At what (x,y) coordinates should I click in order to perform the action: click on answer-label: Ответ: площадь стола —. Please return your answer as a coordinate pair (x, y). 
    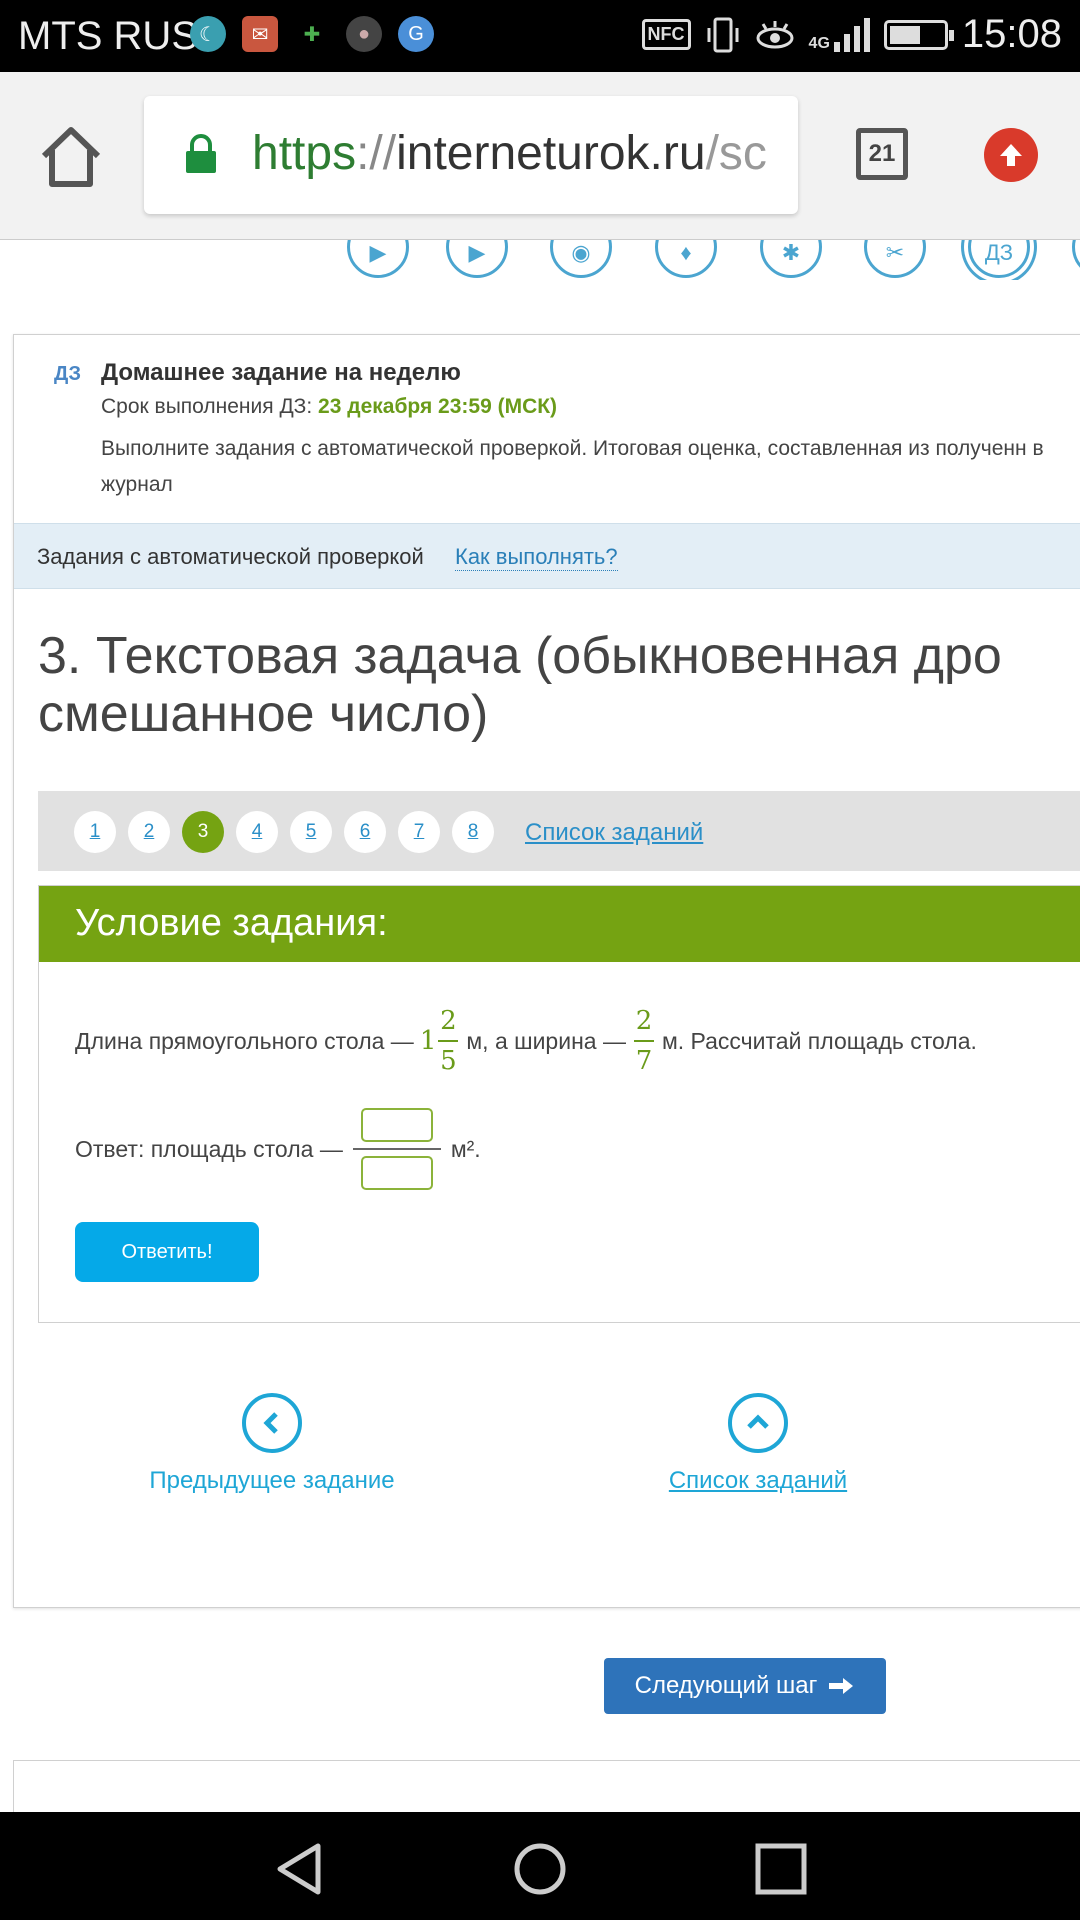
    Looking at the image, I should click on (209, 1148).